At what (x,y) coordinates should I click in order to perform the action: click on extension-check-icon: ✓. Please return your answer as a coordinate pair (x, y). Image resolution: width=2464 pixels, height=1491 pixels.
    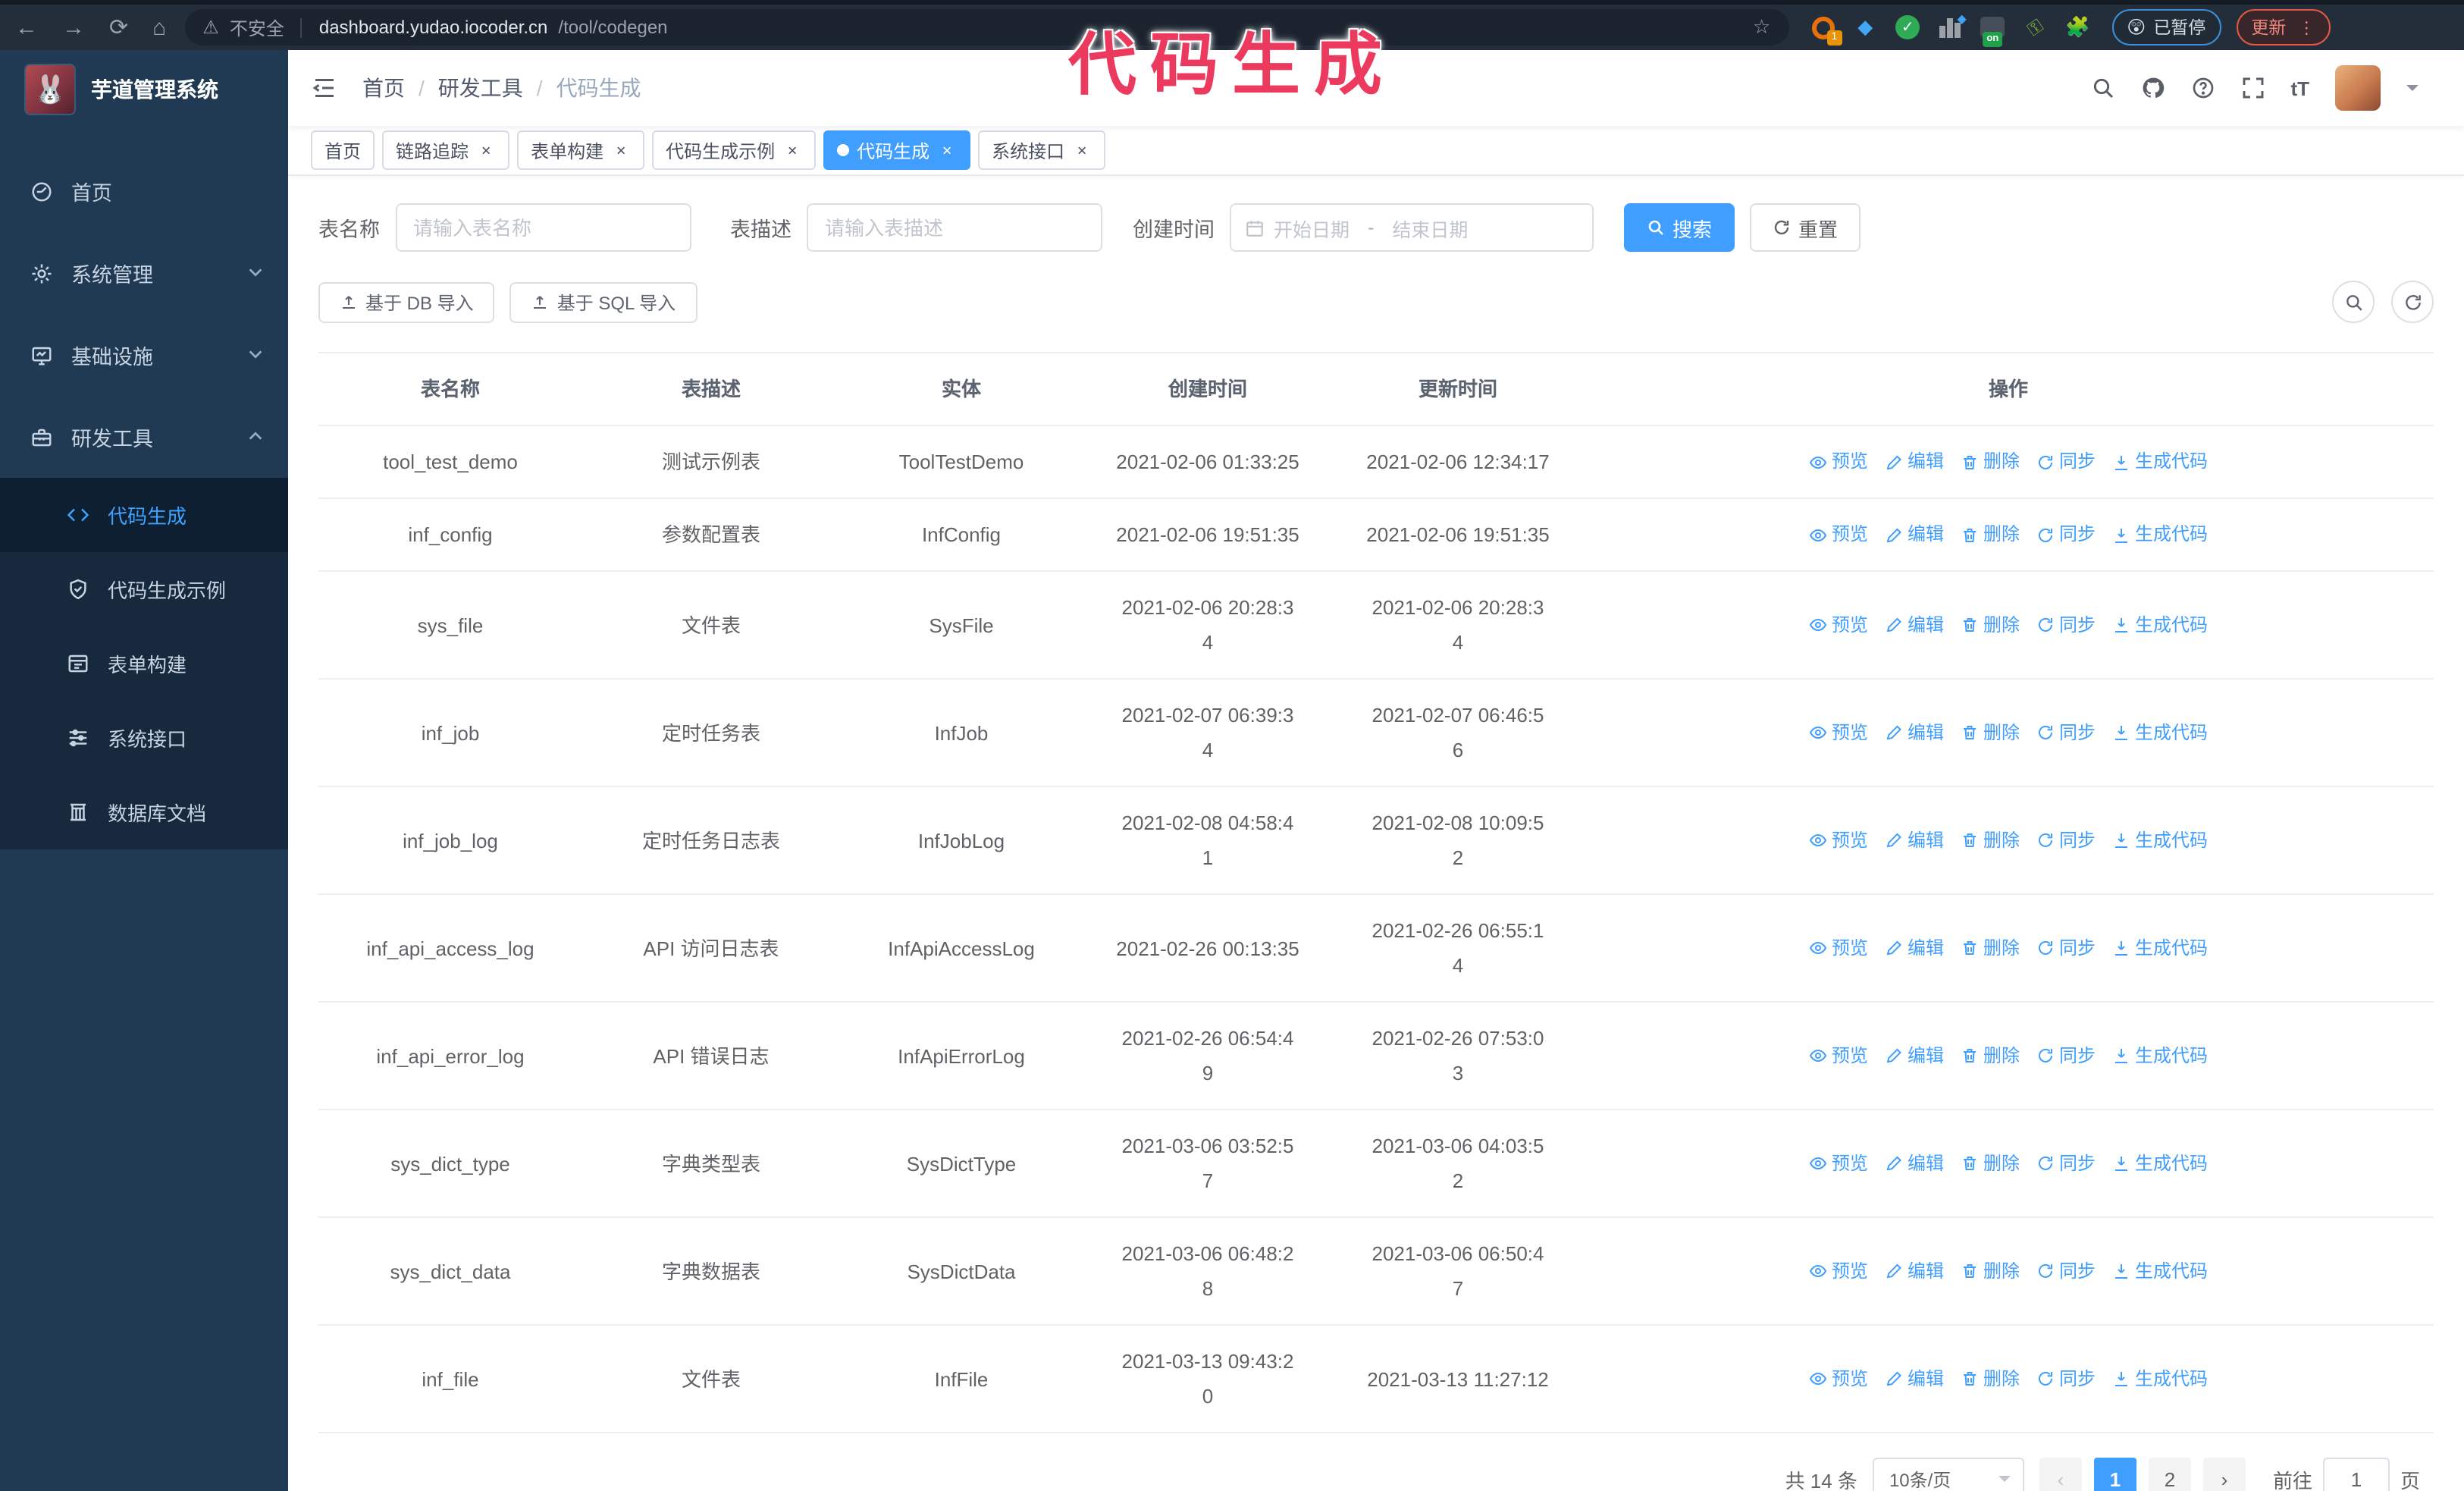
    Looking at the image, I should click on (1908, 27).